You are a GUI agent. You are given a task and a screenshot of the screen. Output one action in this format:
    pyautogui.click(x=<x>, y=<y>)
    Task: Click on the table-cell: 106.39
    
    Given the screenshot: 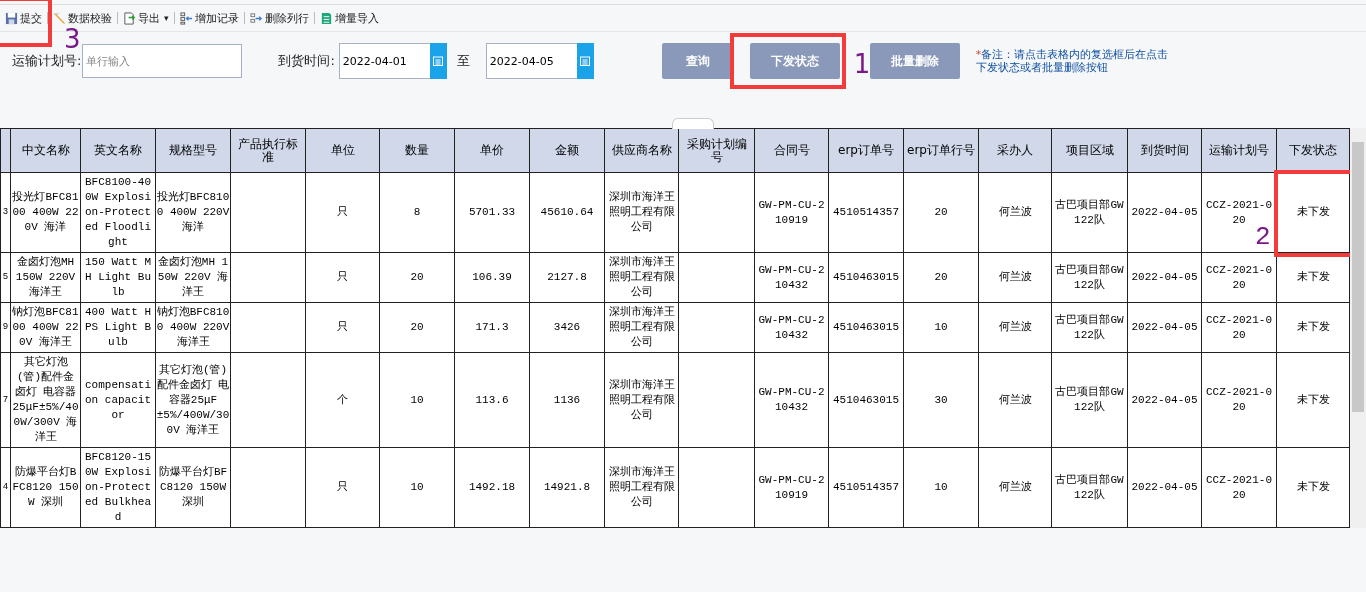 What is the action you would take?
    pyautogui.click(x=492, y=277)
    